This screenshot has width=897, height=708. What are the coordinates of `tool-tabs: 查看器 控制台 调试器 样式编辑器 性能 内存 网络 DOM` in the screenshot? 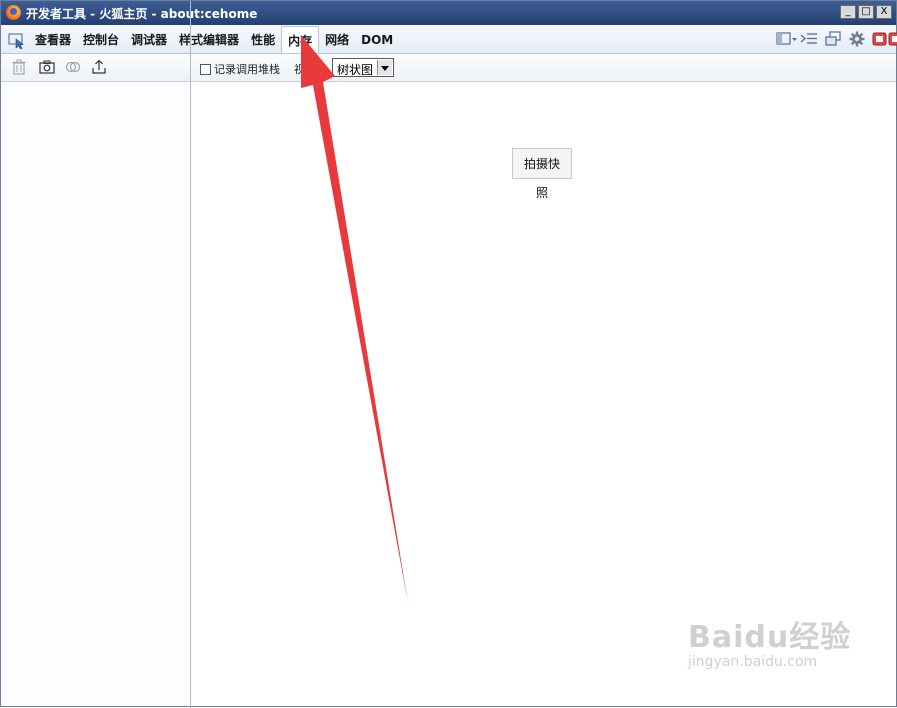 It's located at (214, 39).